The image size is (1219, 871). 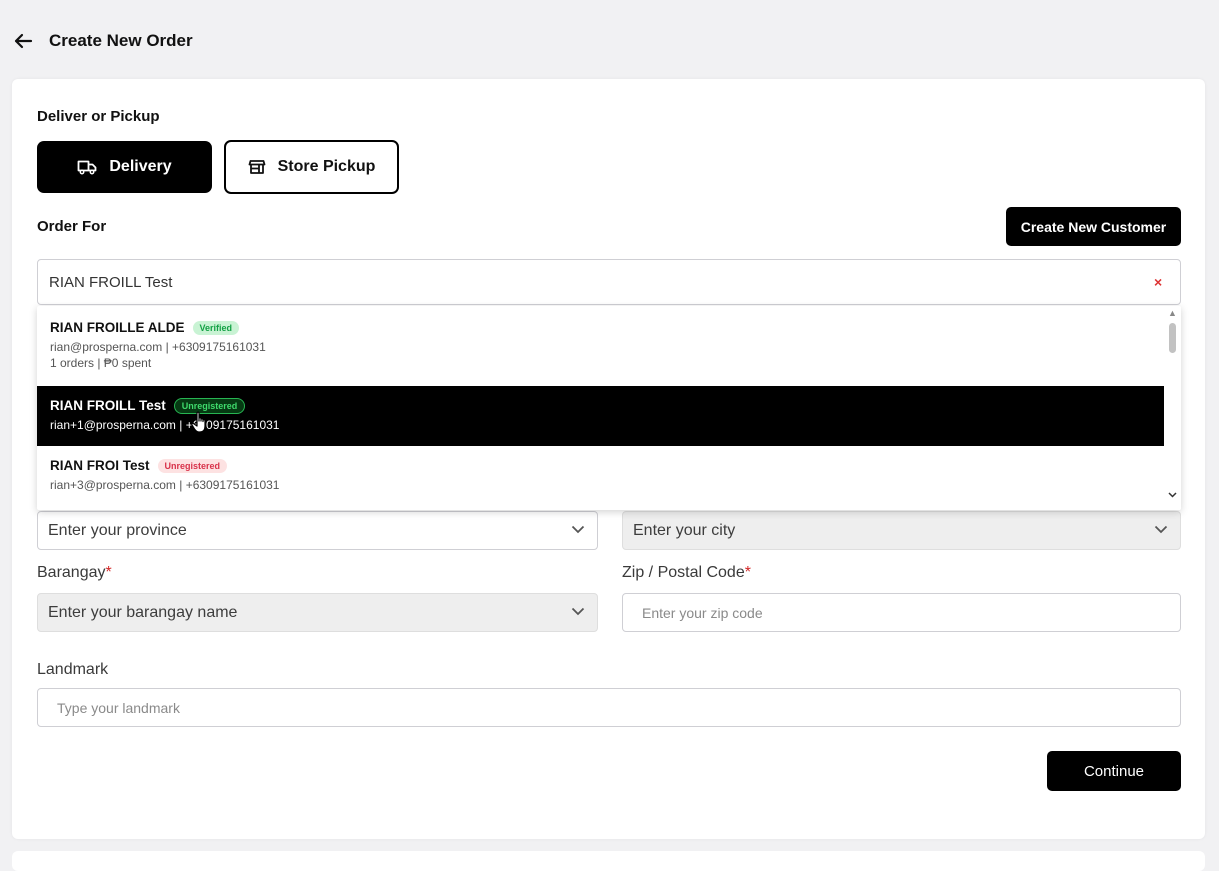 I want to click on city-placeholder: Enter your city, so click(x=684, y=530).